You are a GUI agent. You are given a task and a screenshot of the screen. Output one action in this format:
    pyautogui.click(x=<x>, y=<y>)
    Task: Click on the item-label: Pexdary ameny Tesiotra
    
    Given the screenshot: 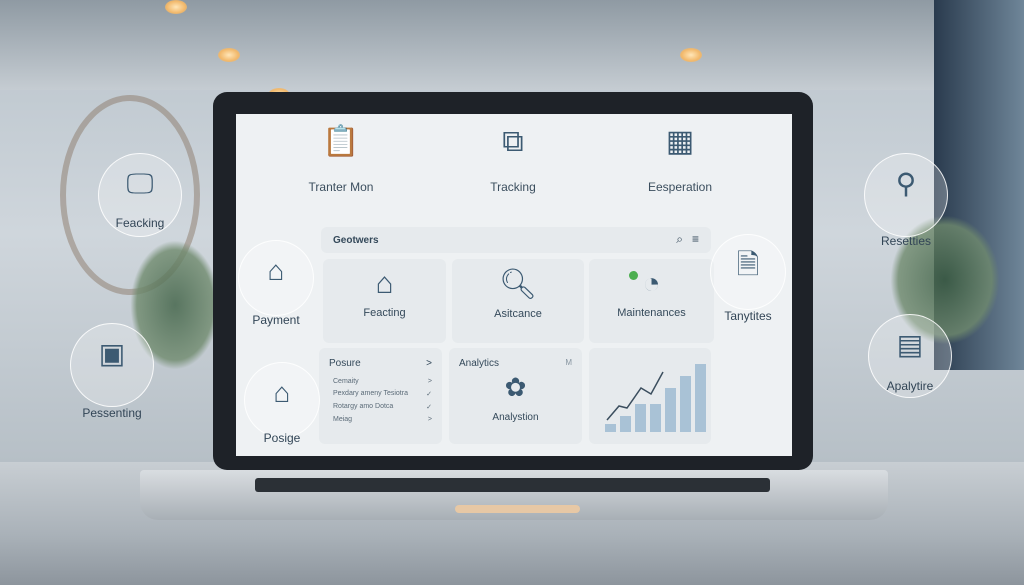 What is the action you would take?
    pyautogui.click(x=370, y=393)
    